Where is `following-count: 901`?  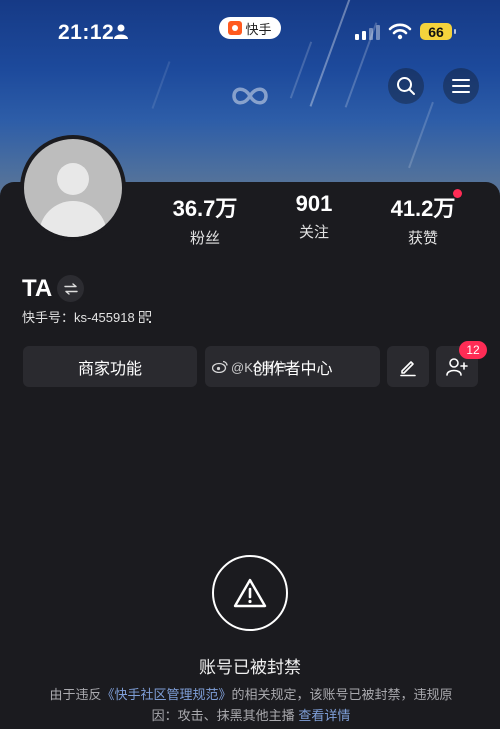 following-count: 901 is located at coordinates (314, 203).